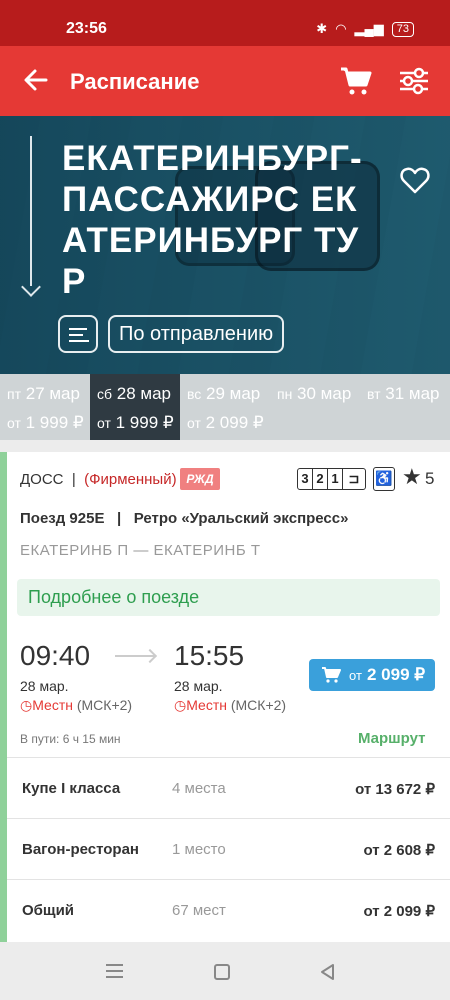 This screenshot has width=450, height=1000. I want to click on date-day: 29 мар, so click(233, 393).